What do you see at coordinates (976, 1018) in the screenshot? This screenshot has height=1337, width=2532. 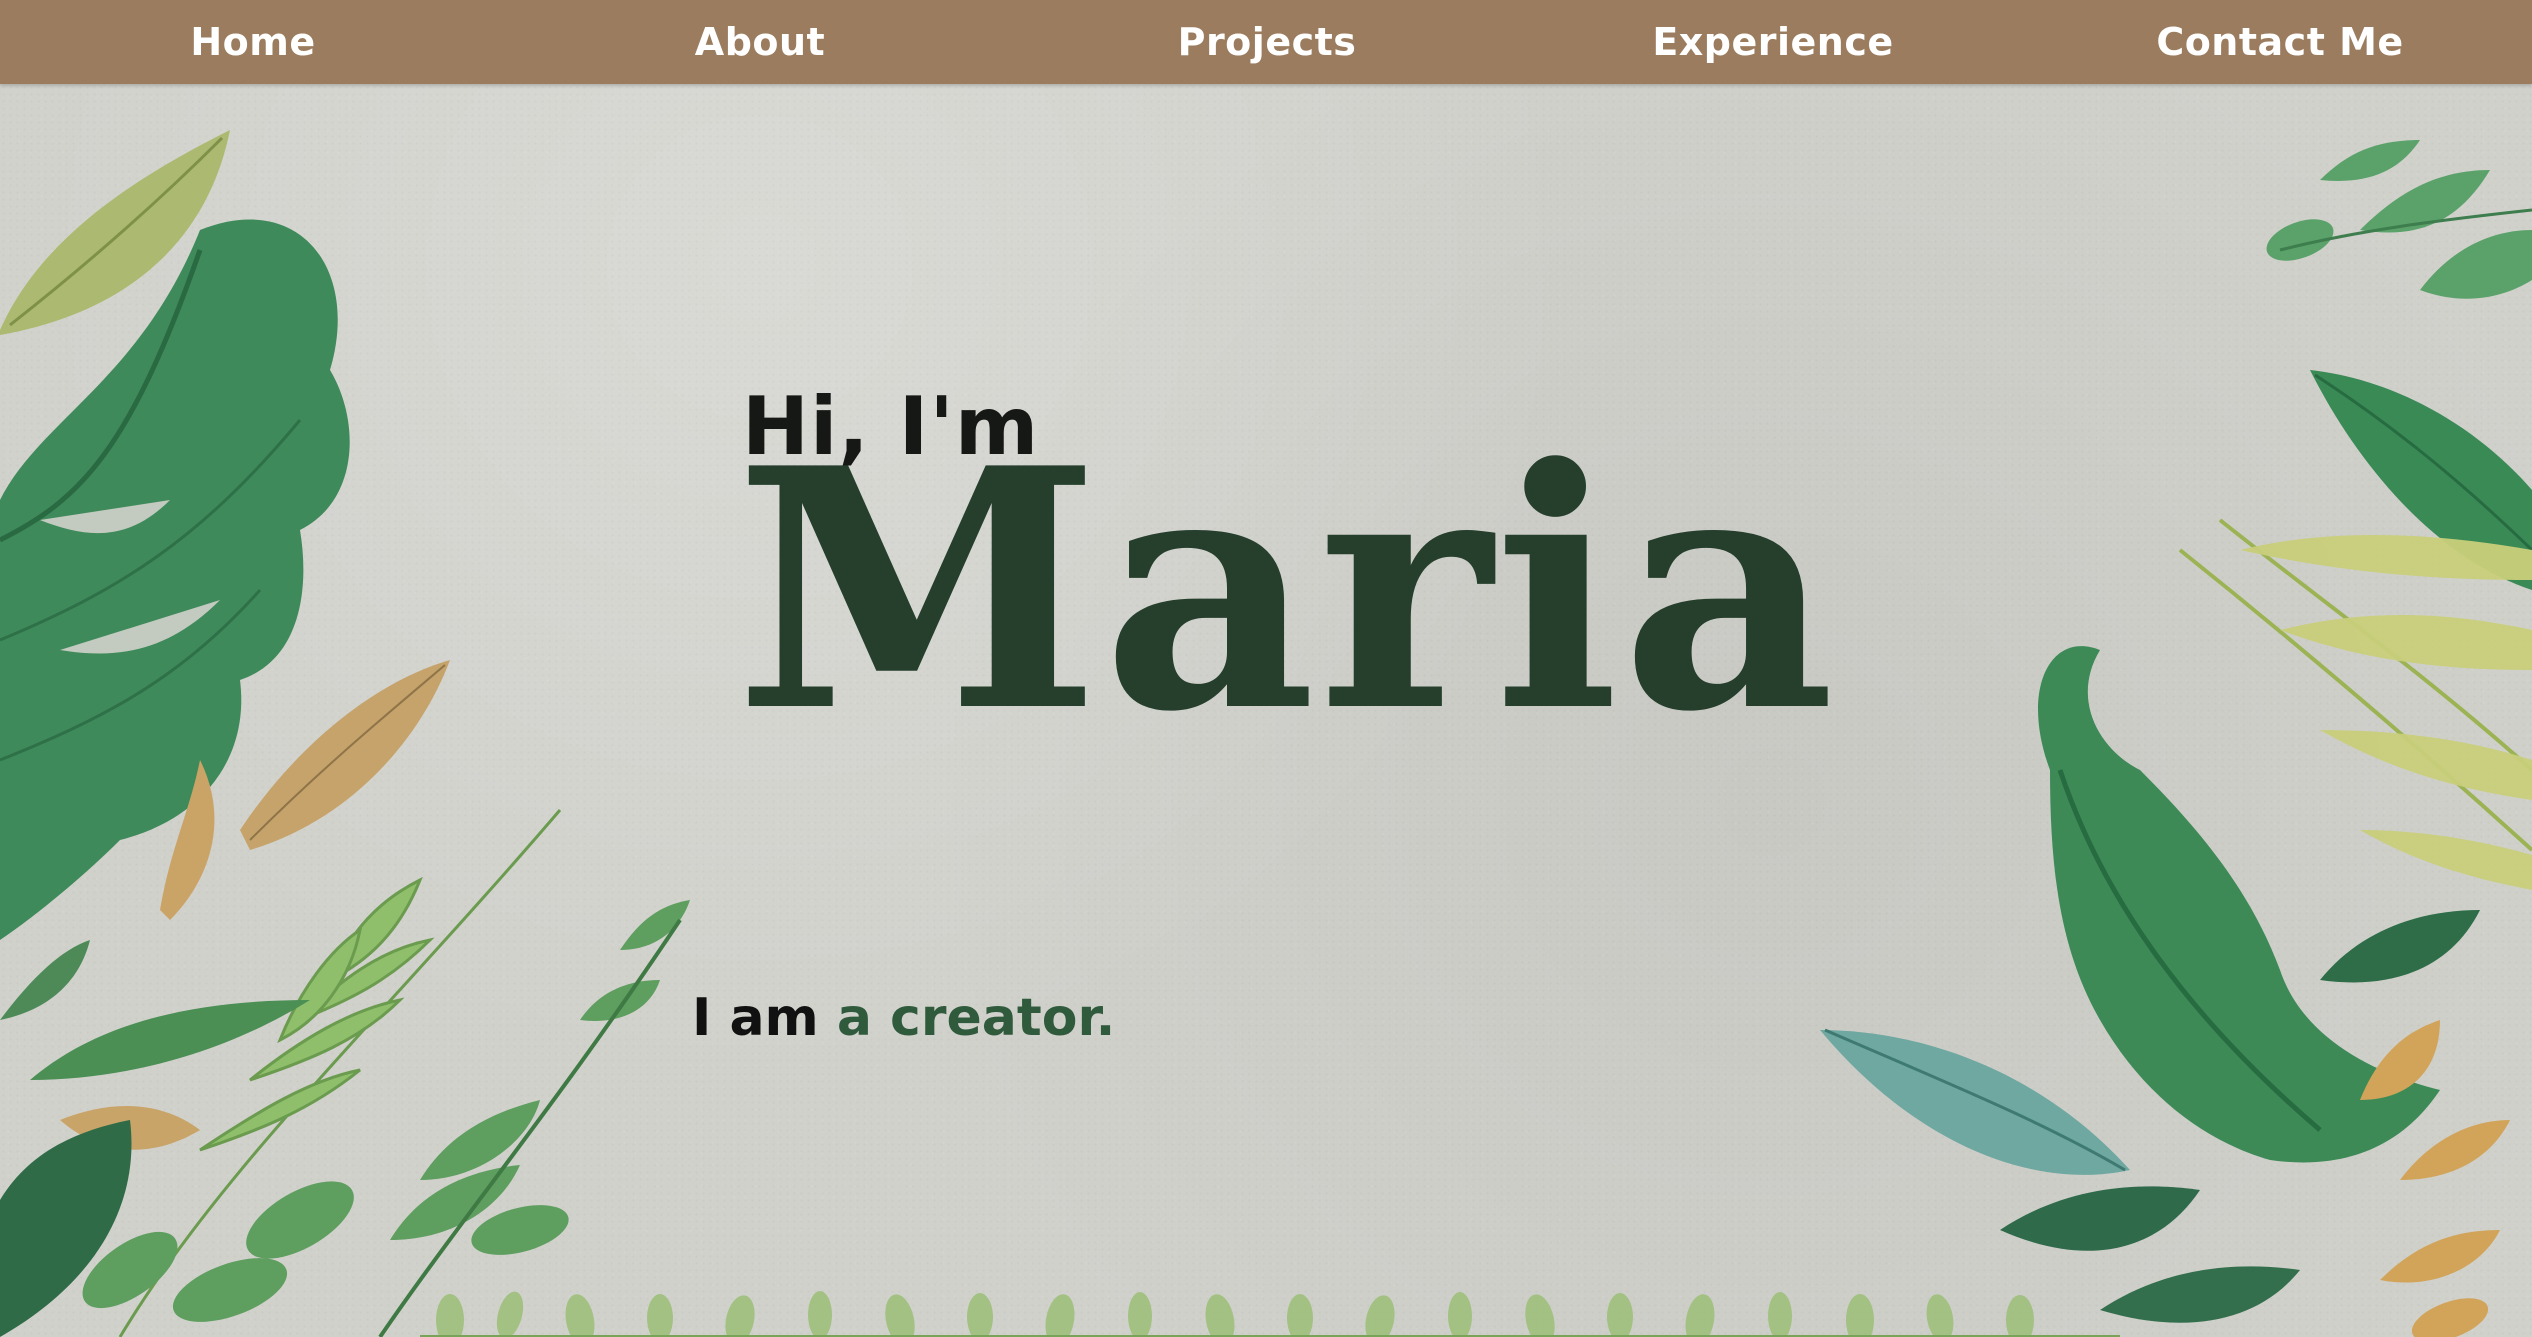 I see `tagline-highlight: a creator.` at bounding box center [976, 1018].